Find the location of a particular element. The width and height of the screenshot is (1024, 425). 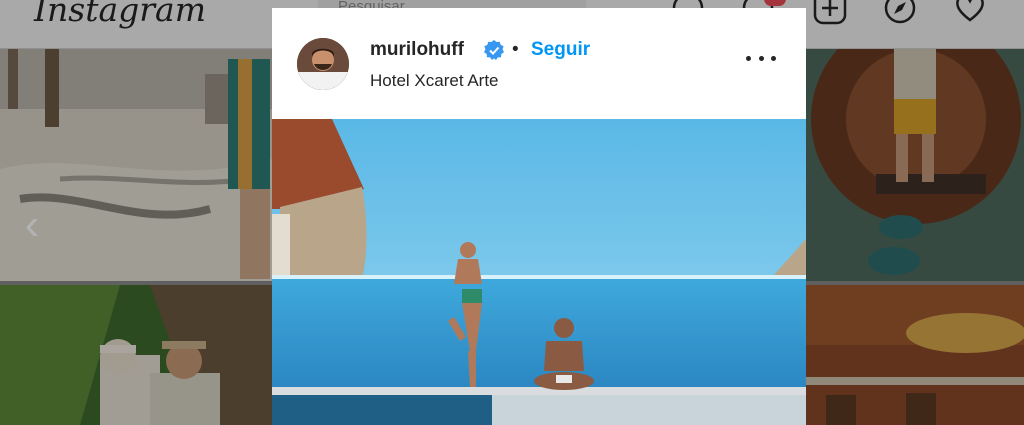

compass-icon is located at coordinates (900, 13).